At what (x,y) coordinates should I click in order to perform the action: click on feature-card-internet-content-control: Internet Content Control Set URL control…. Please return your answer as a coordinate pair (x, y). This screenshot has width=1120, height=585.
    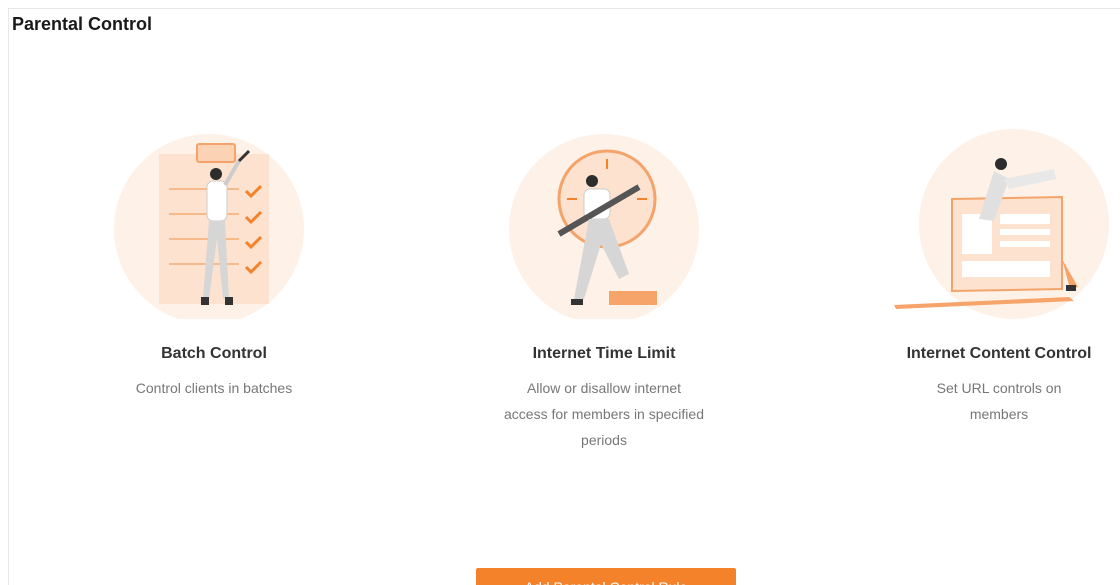
    Looking at the image, I should click on (999, 278).